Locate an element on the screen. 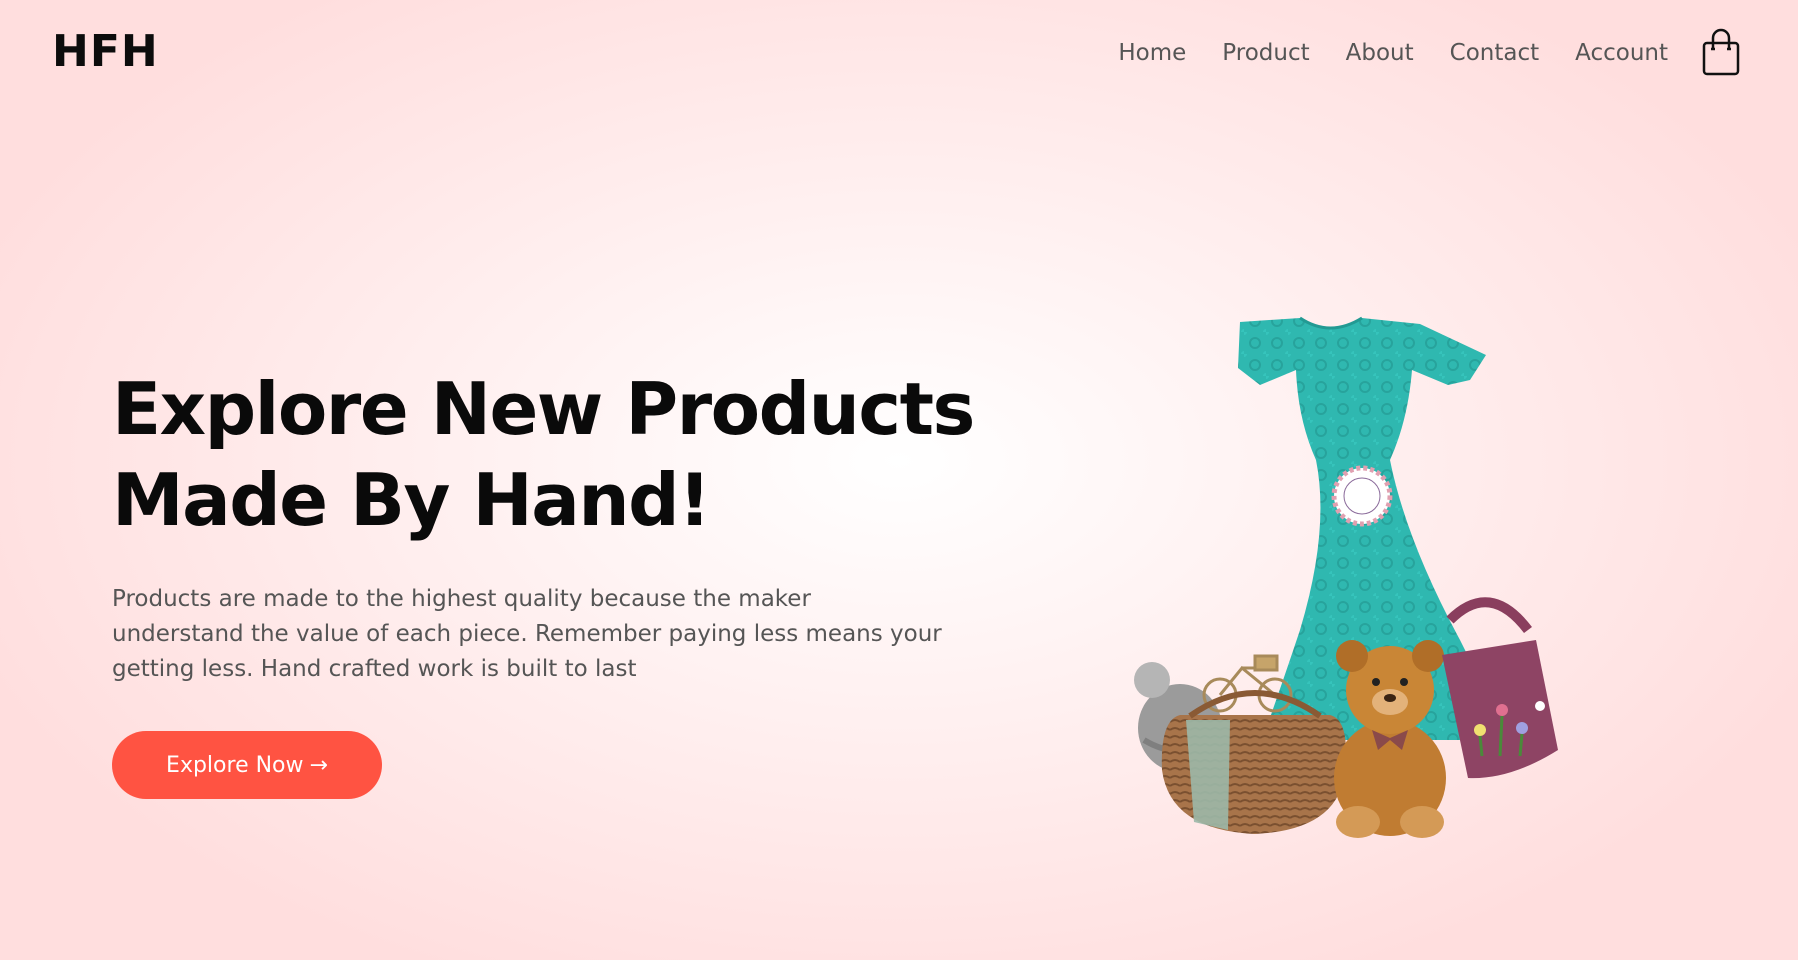  hand-made-badge is located at coordinates (1362, 496).